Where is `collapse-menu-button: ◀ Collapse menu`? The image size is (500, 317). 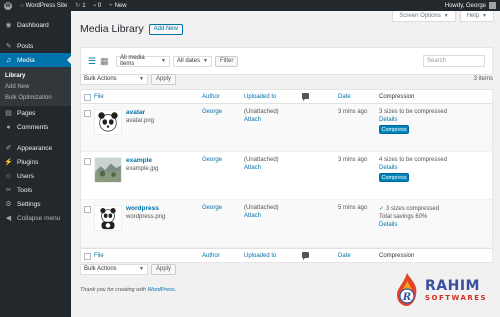 collapse-menu-button: ◀ Collapse menu is located at coordinates (35, 218).